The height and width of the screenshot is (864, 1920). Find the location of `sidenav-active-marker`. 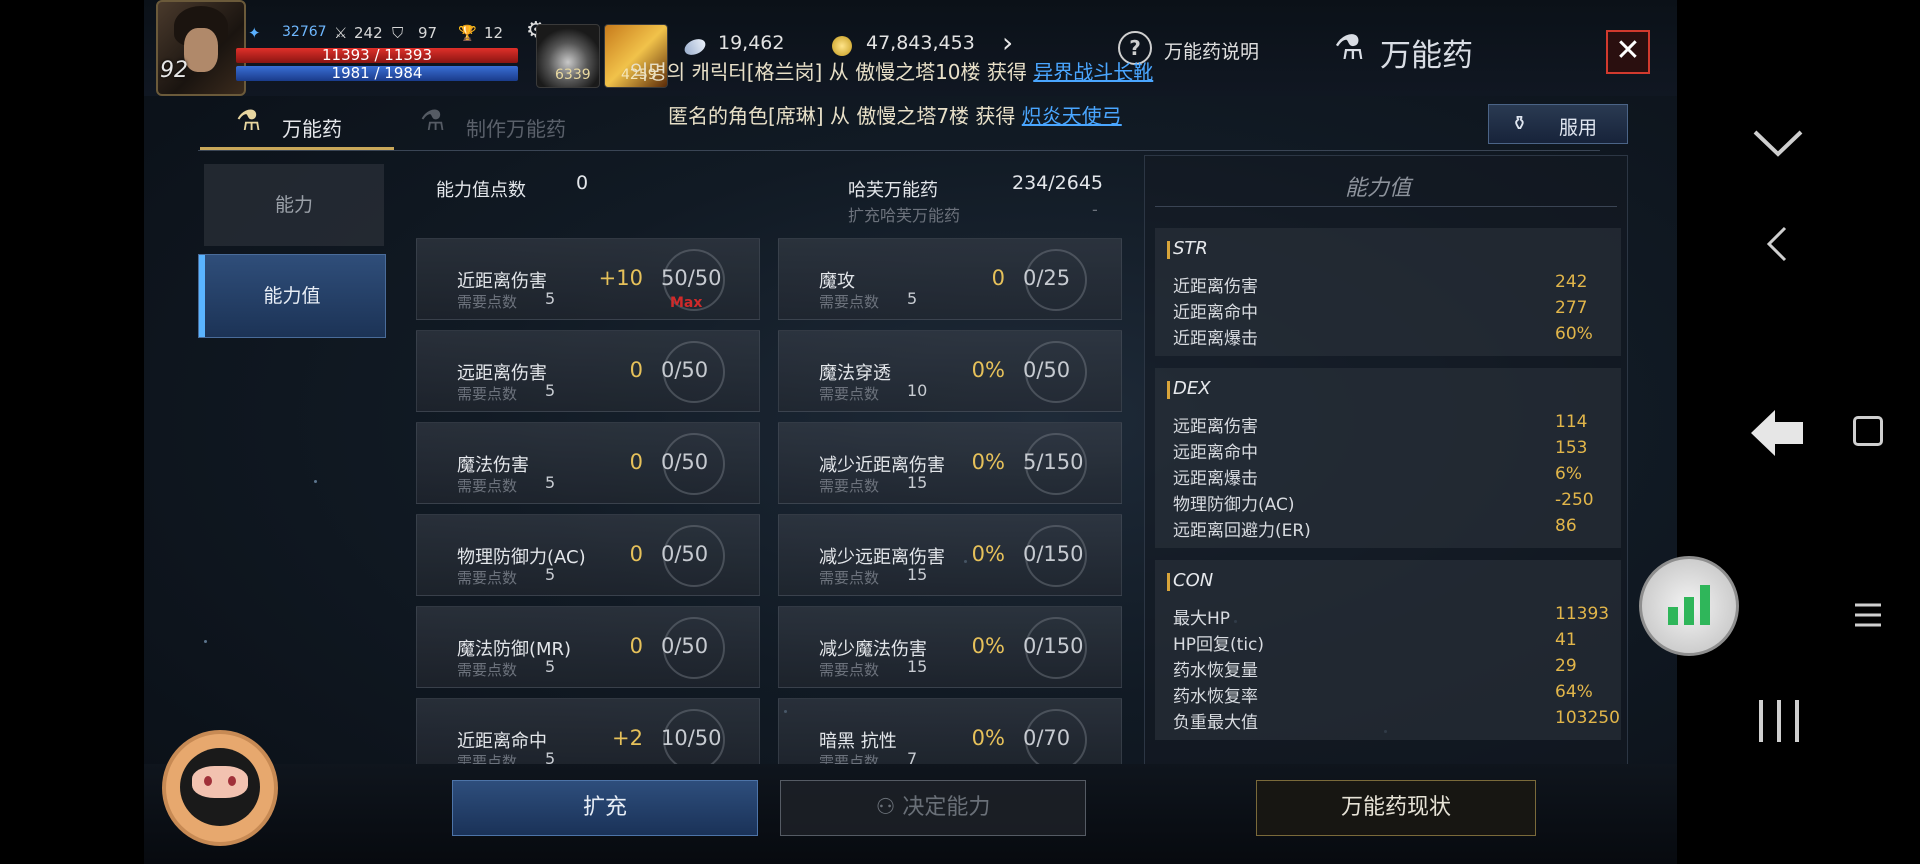

sidenav-active-marker is located at coordinates (202, 296).